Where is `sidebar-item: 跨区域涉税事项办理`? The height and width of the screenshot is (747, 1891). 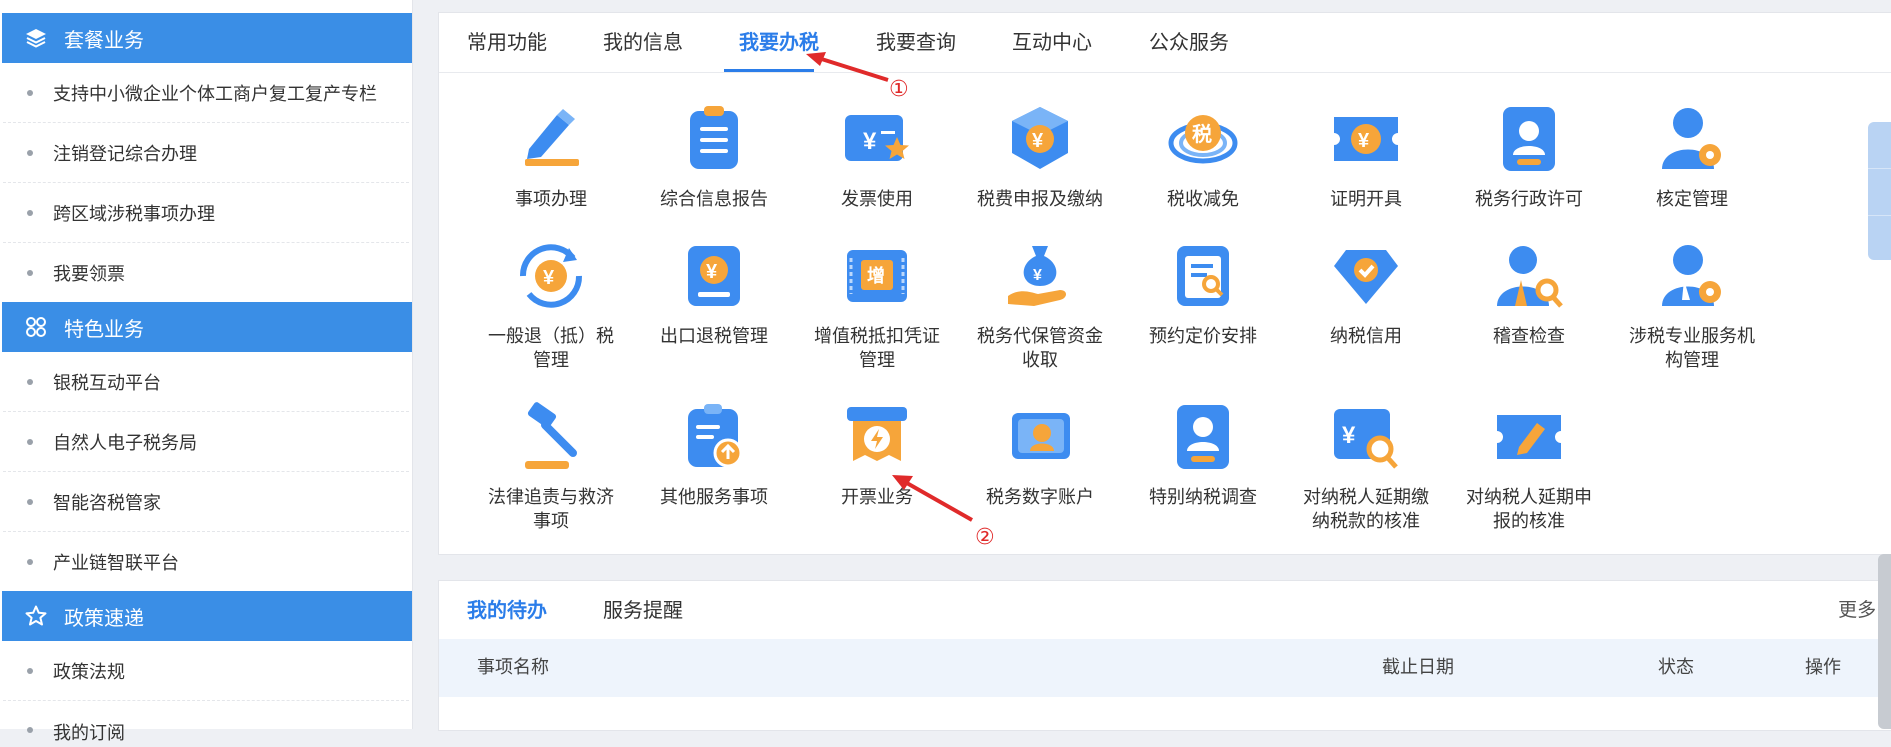 sidebar-item: 跨区域涉税事项办理 is located at coordinates (206, 213).